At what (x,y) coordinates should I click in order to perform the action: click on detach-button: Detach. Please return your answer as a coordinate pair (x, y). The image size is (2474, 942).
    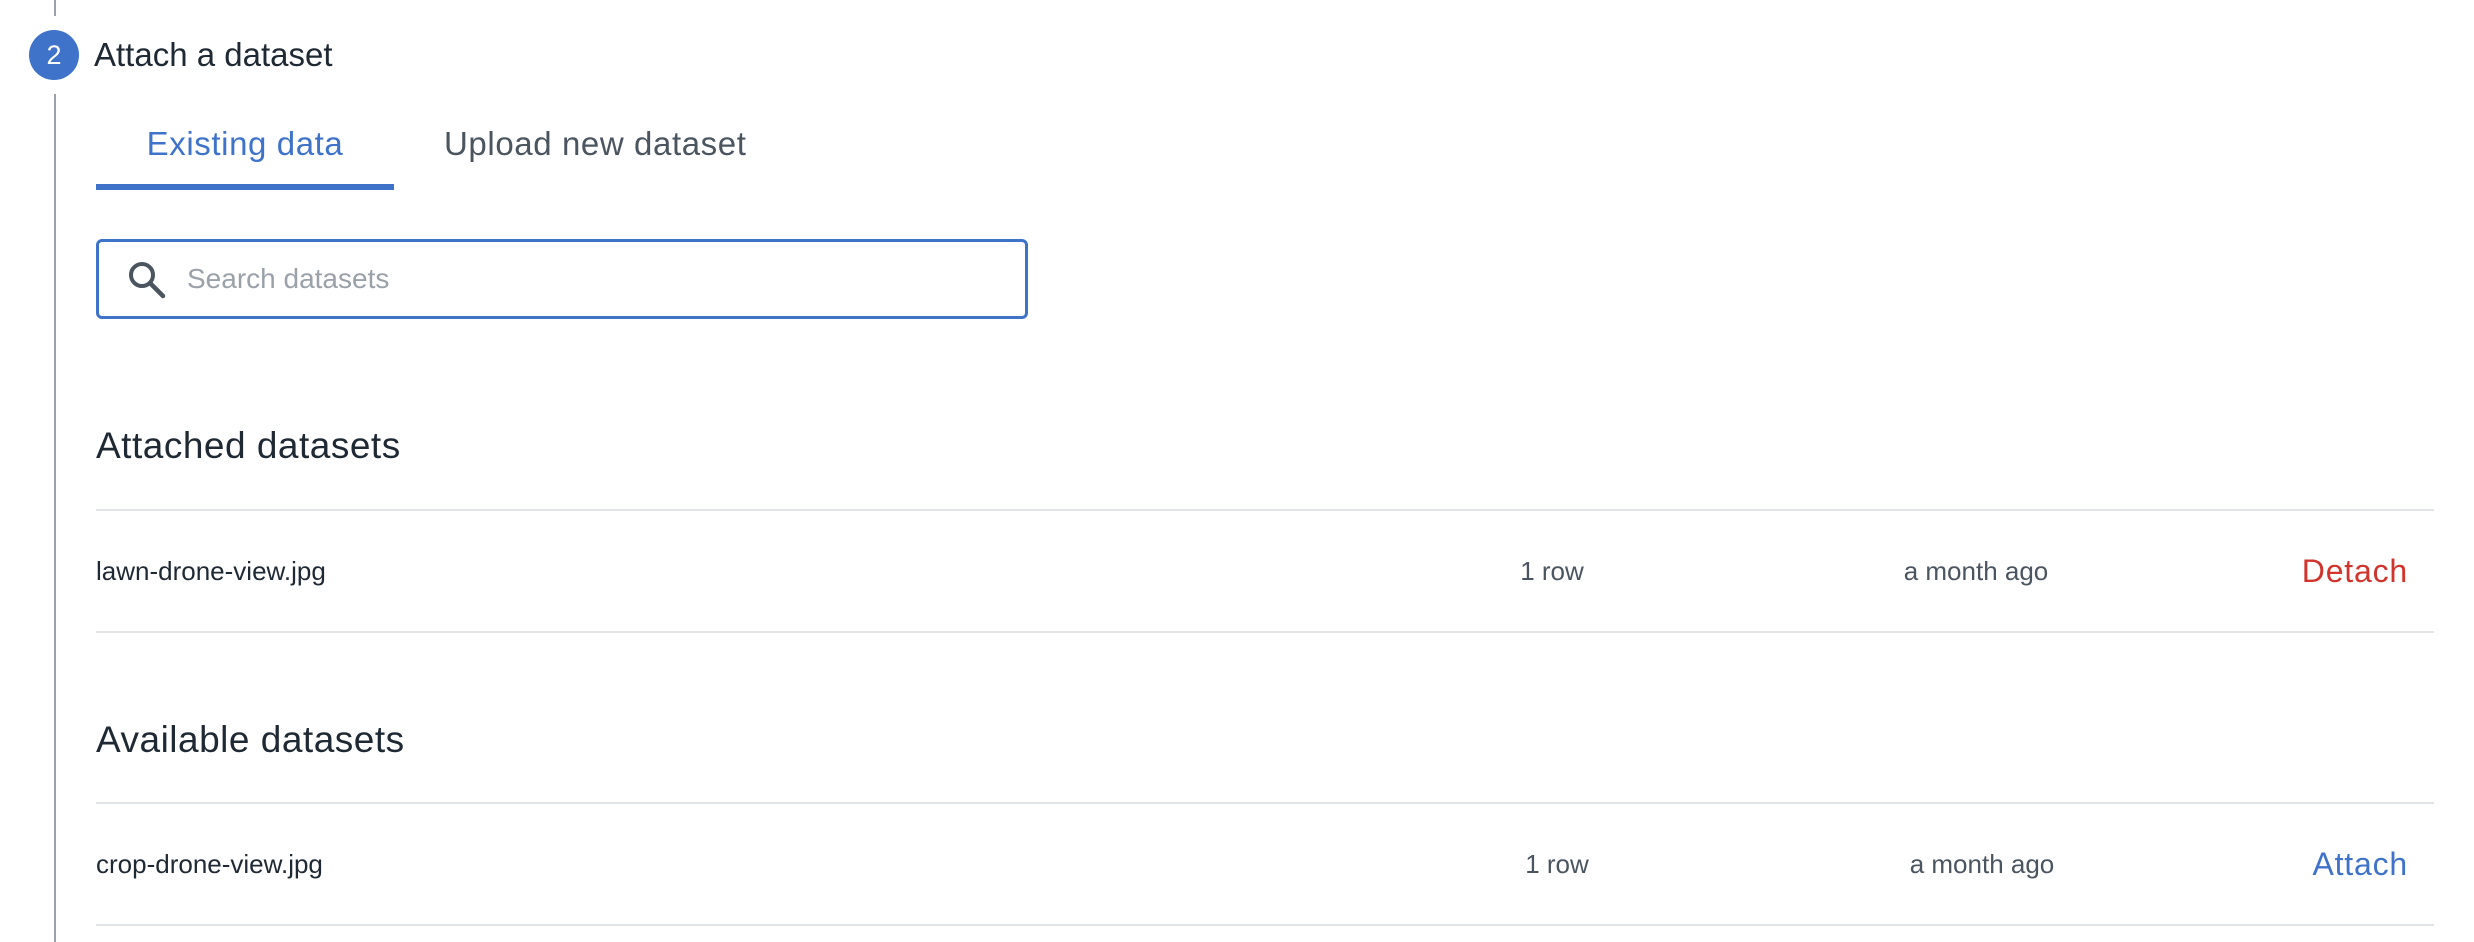
    Looking at the image, I should click on (2355, 571).